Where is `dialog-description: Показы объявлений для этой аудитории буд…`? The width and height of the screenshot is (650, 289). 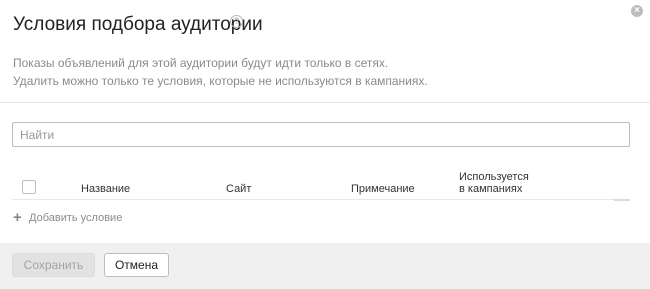
dialog-description: Показы объявлений для этой аудитории буд… is located at coordinates (220, 72).